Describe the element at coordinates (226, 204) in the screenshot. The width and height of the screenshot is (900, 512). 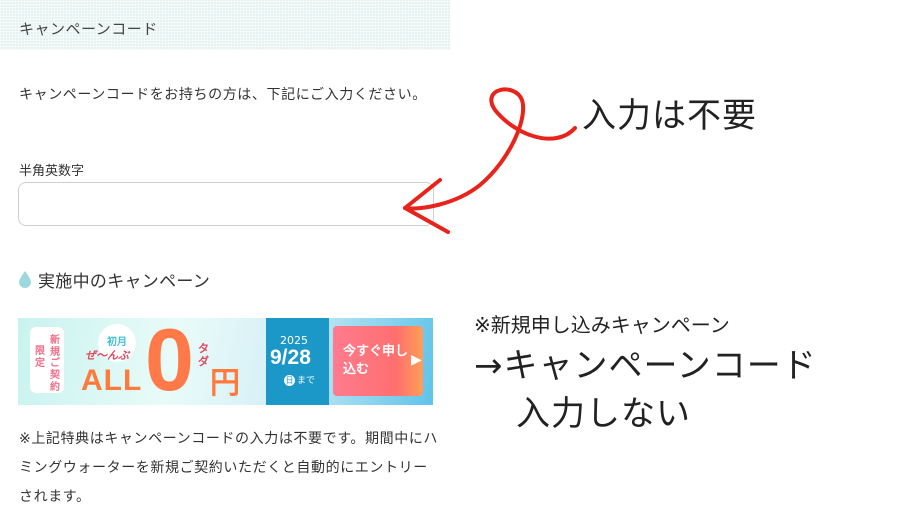
I see `campaign-code-input` at that location.